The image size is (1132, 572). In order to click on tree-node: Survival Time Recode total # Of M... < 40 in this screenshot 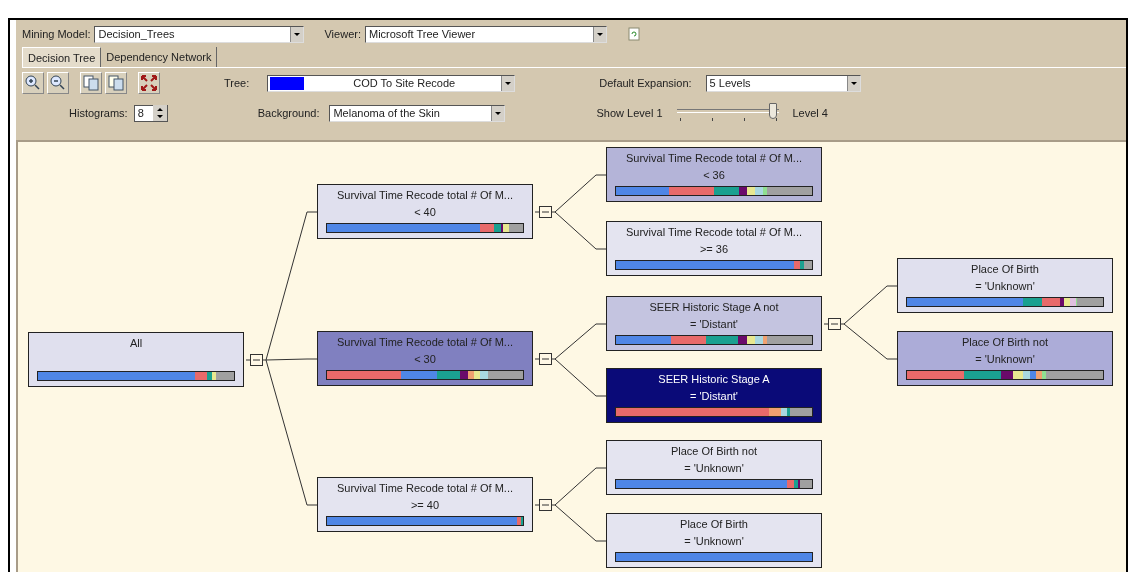, I will do `click(425, 211)`.